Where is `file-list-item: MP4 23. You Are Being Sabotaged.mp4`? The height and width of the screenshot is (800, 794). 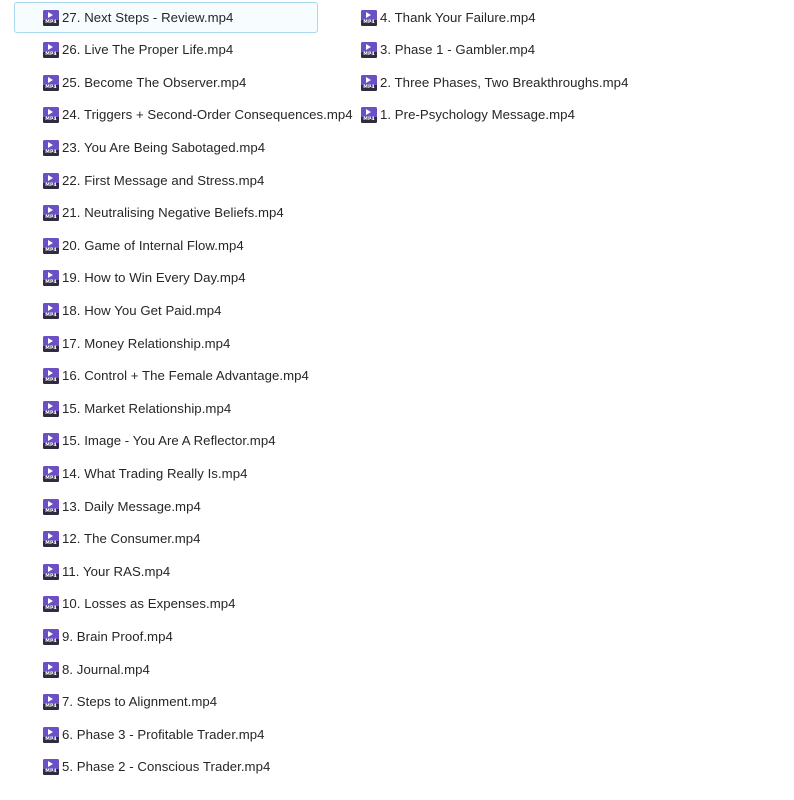 file-list-item: MP4 23. You Are Being Sabotaged.mp4 is located at coordinates (166, 147).